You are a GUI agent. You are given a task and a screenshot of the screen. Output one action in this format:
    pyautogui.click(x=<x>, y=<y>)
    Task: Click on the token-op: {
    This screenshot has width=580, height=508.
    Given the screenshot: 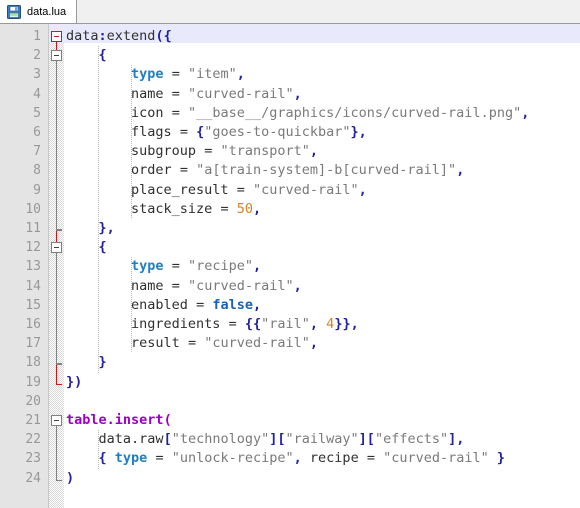 What is the action you would take?
    pyautogui.click(x=102, y=247)
    